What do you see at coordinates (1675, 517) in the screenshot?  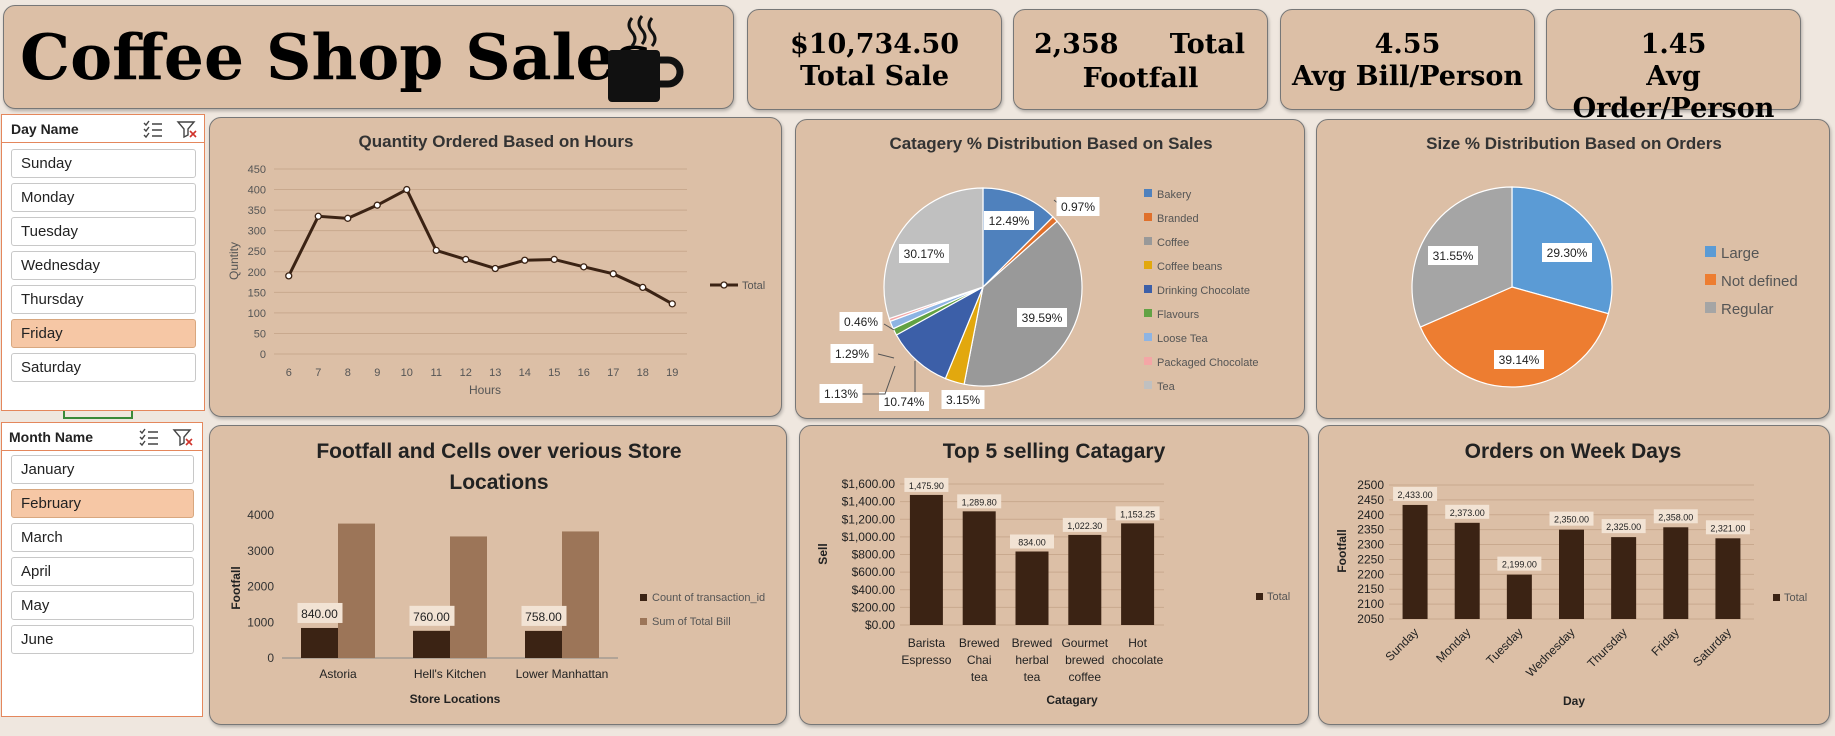 I see `data-label: 2,358.00` at bounding box center [1675, 517].